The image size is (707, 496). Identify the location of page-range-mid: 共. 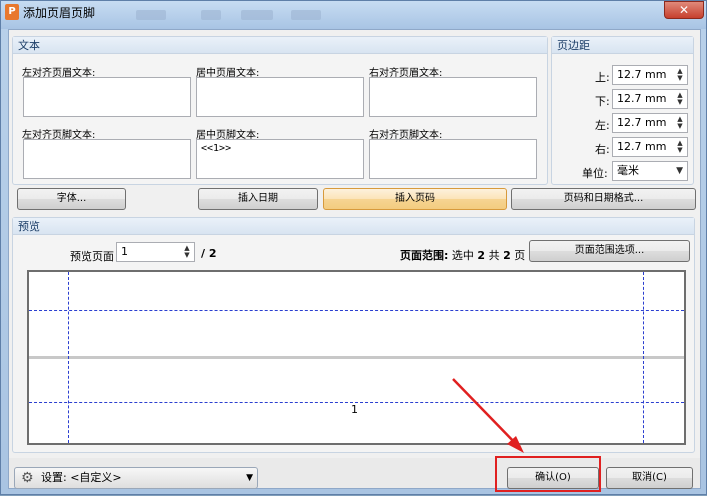
(494, 255).